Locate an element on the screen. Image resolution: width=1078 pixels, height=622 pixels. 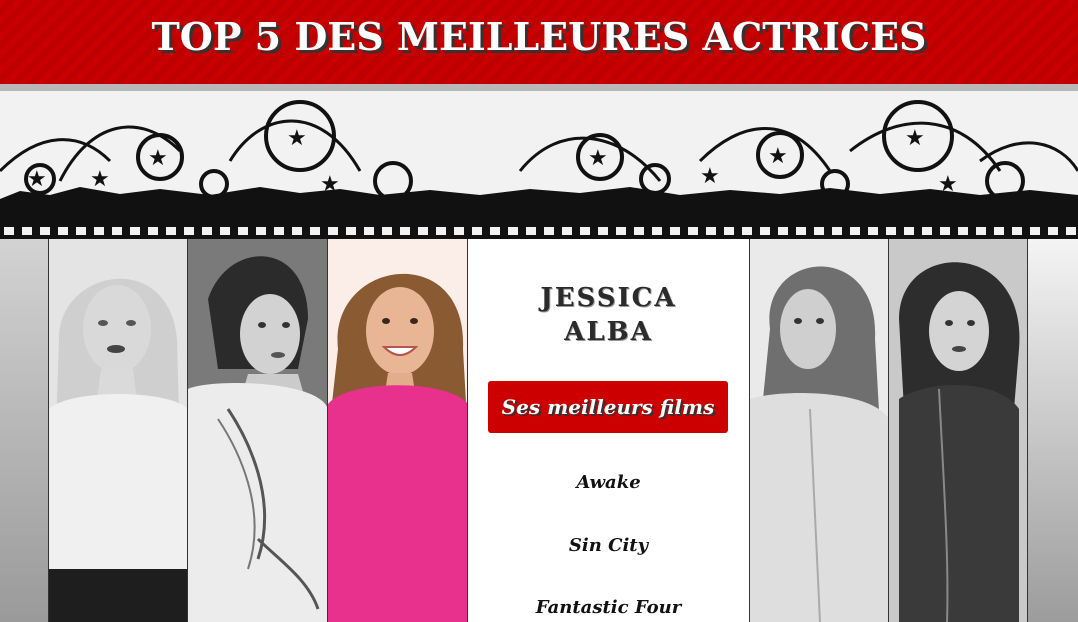
film-item: Sin City is located at coordinates (608, 545).